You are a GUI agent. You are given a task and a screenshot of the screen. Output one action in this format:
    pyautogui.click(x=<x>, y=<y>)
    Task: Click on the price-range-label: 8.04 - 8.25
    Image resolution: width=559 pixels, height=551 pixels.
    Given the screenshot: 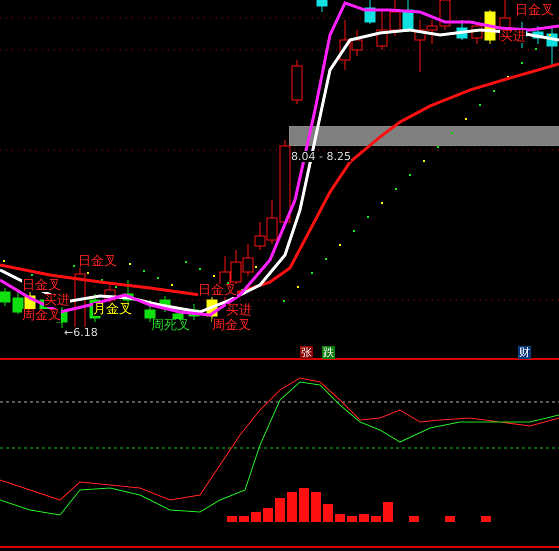 What is the action you would take?
    pyautogui.click(x=321, y=156)
    